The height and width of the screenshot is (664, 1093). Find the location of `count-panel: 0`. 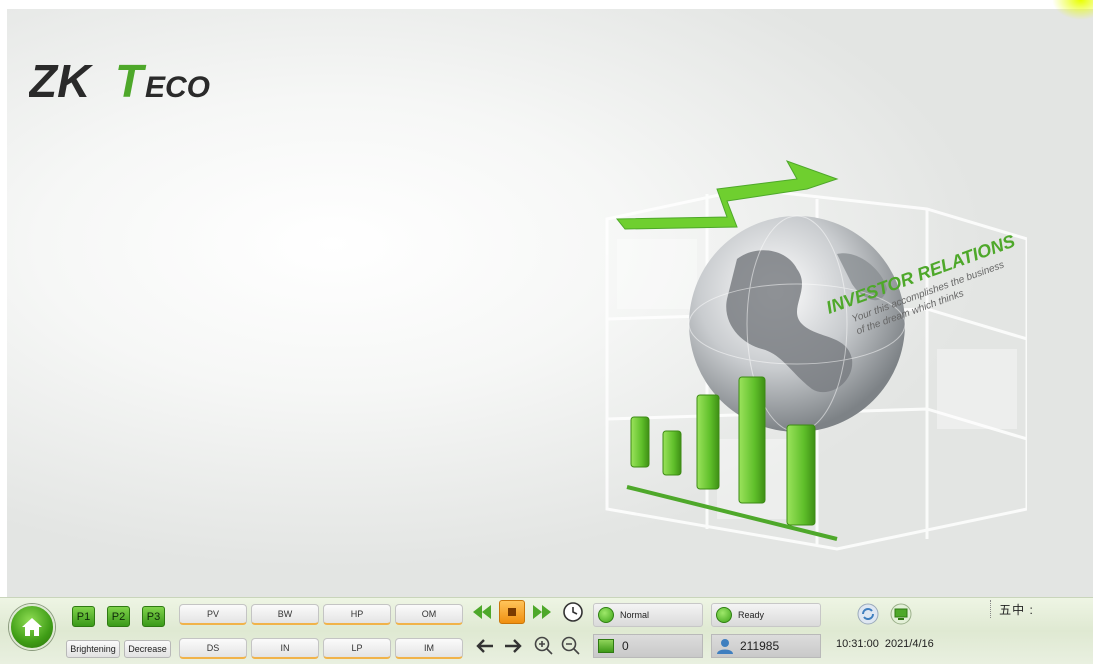

count-panel: 0 is located at coordinates (648, 646).